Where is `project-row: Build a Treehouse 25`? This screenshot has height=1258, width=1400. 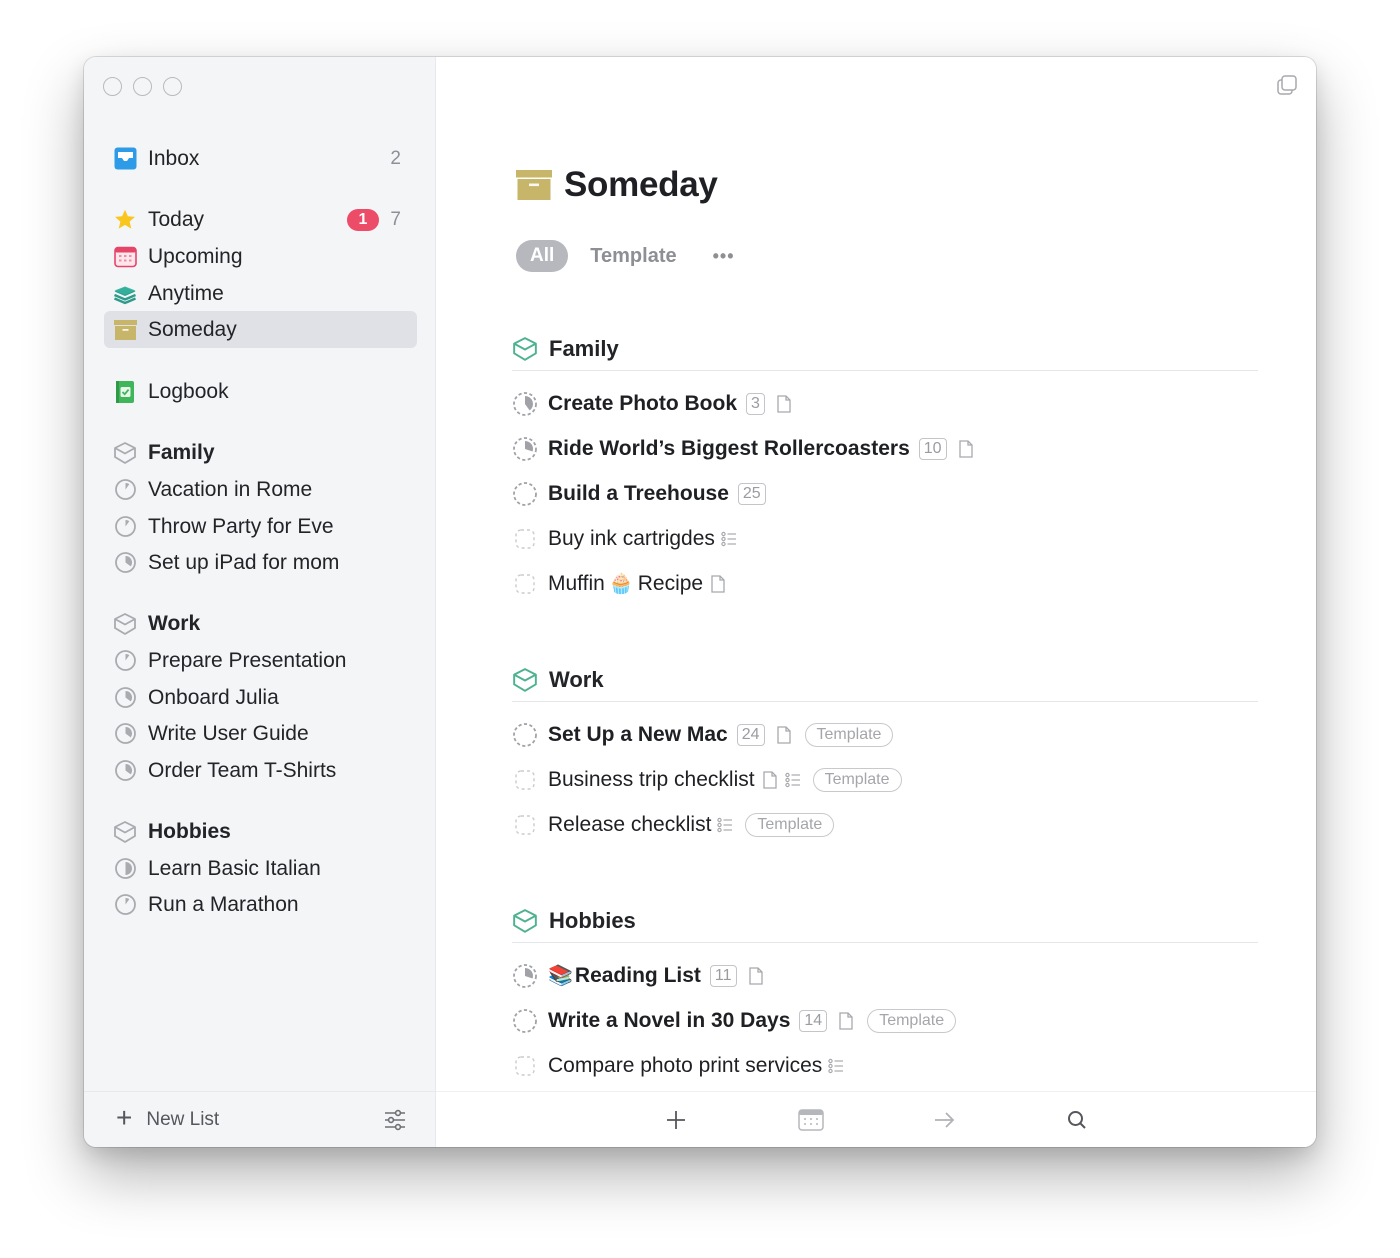
project-row: Build a Treehouse 25 is located at coordinates (885, 493).